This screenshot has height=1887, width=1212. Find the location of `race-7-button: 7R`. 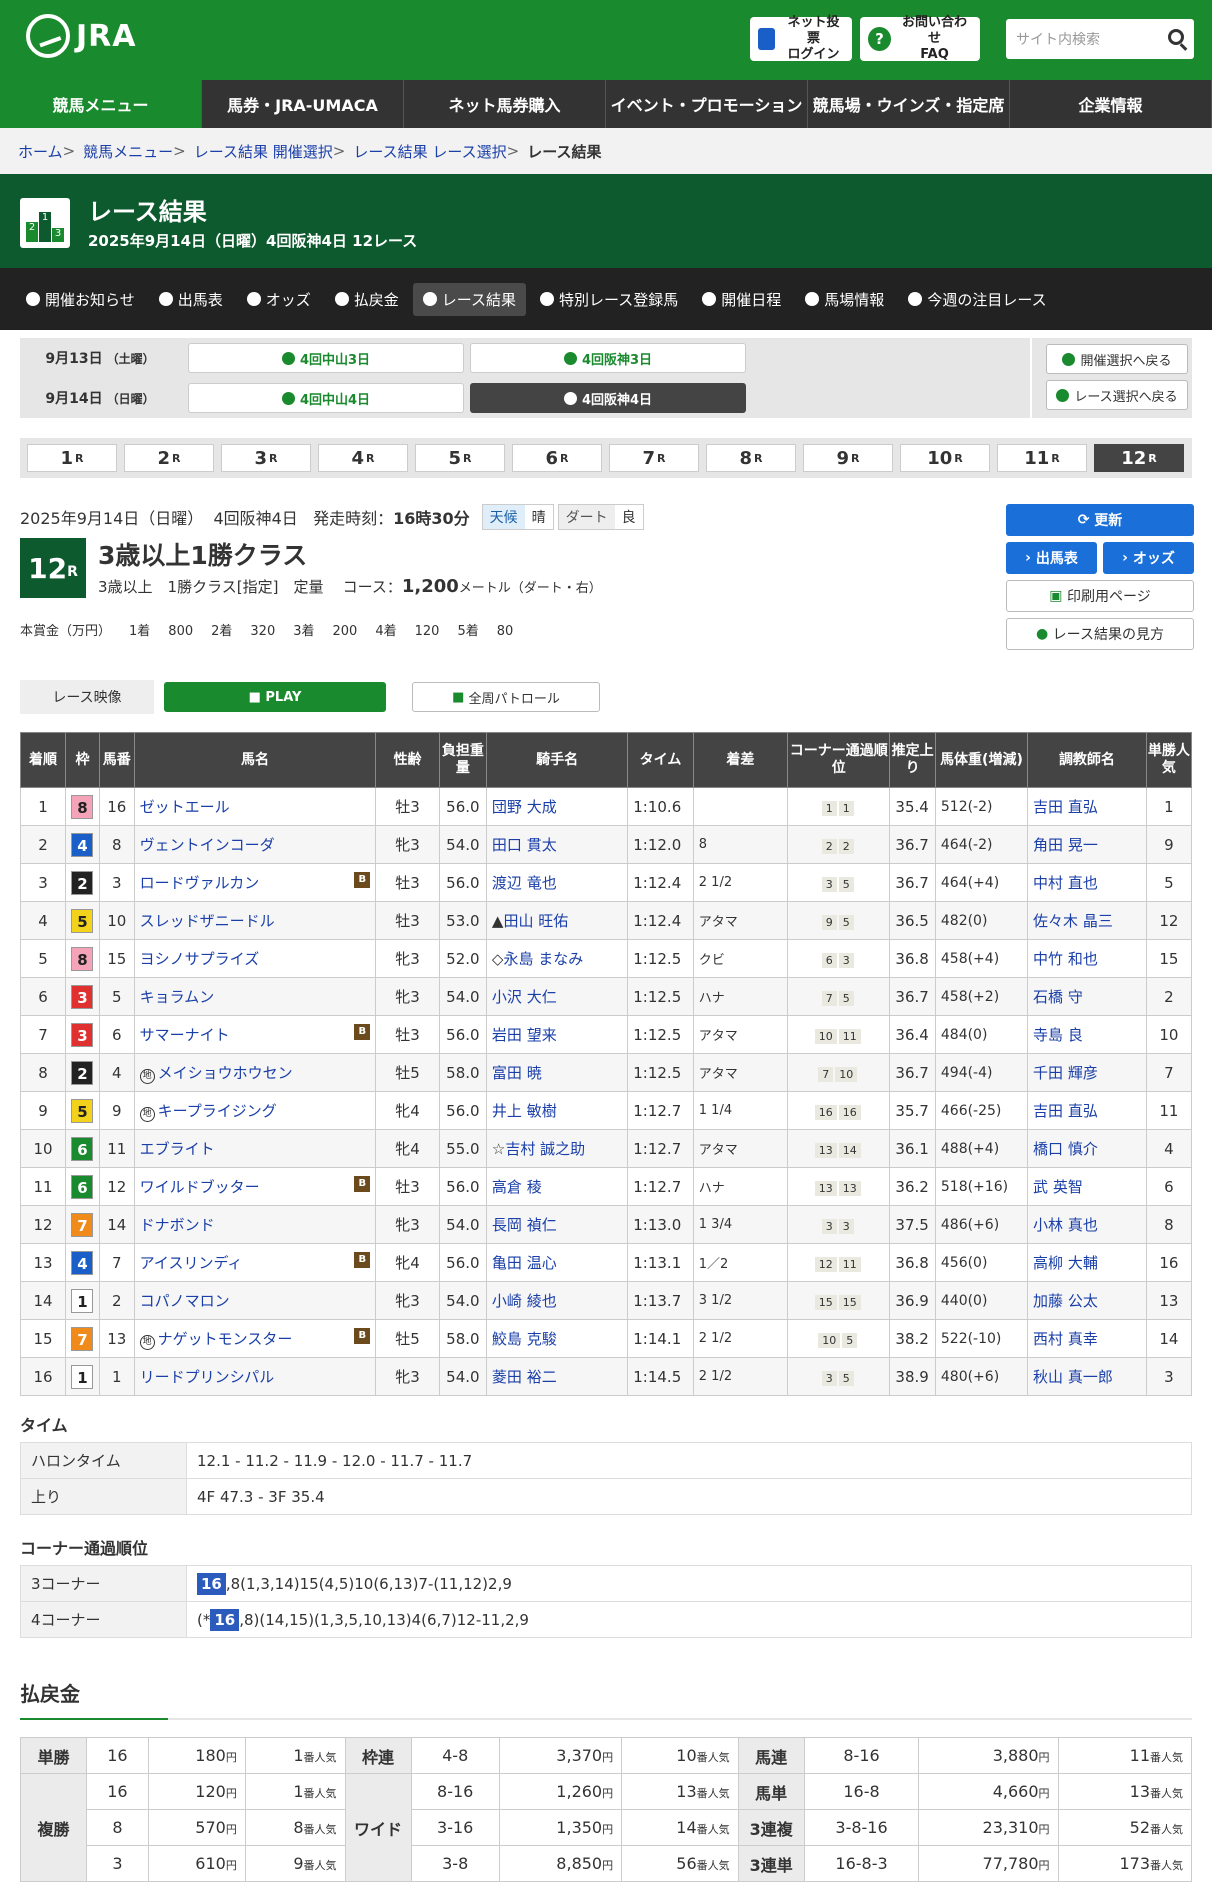

race-7-button: 7R is located at coordinates (654, 458).